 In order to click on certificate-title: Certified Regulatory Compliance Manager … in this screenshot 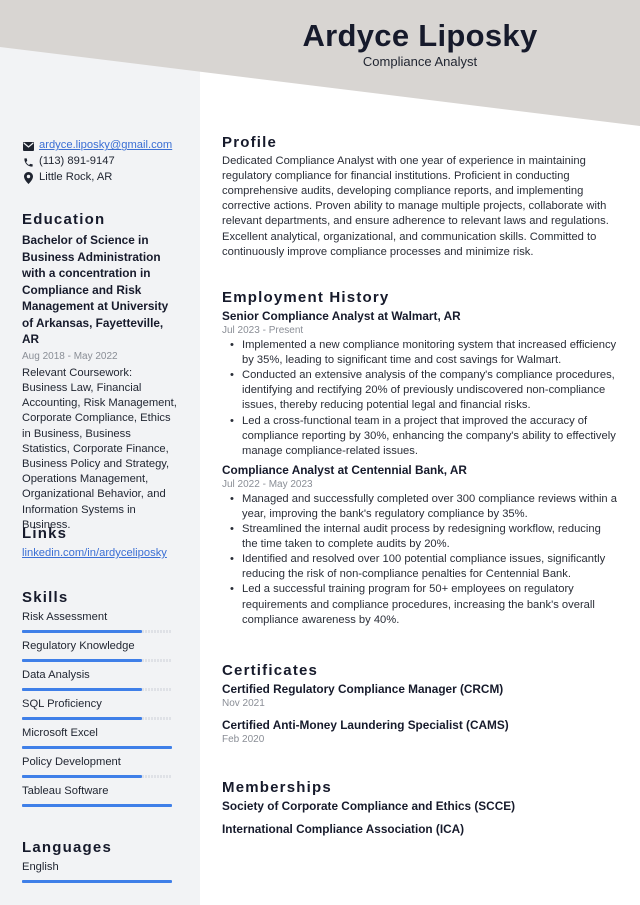, I will do `click(363, 689)`.